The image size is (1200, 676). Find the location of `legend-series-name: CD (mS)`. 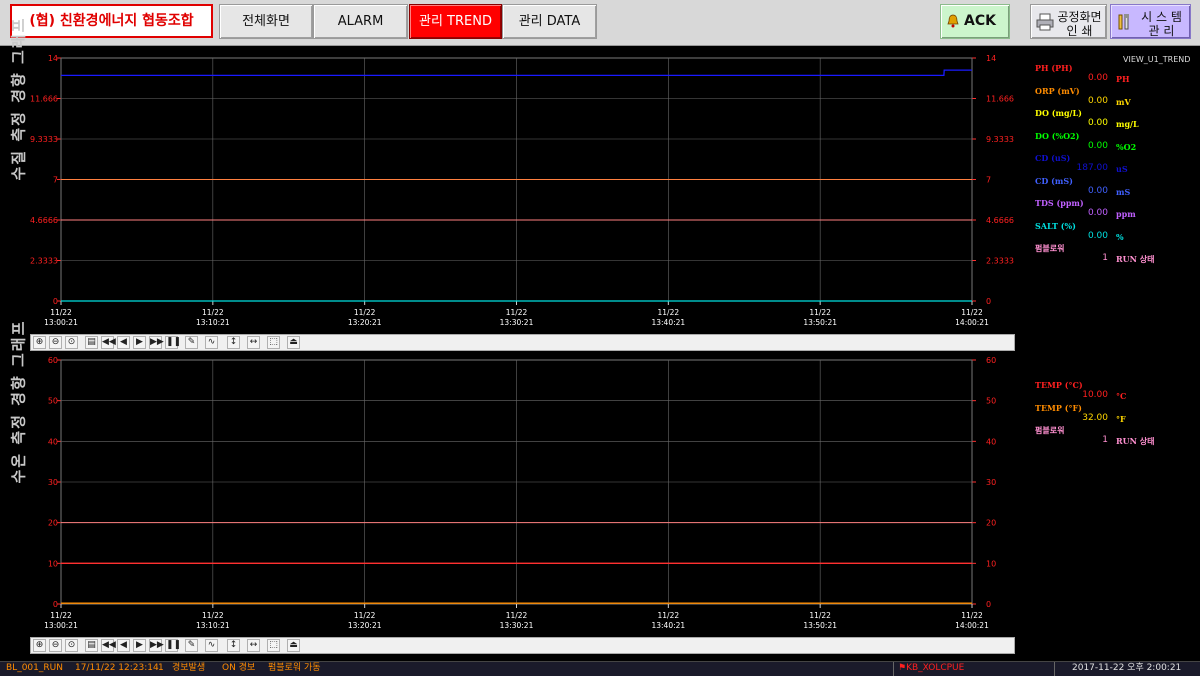

legend-series-name: CD (mS) is located at coordinates (1054, 180).